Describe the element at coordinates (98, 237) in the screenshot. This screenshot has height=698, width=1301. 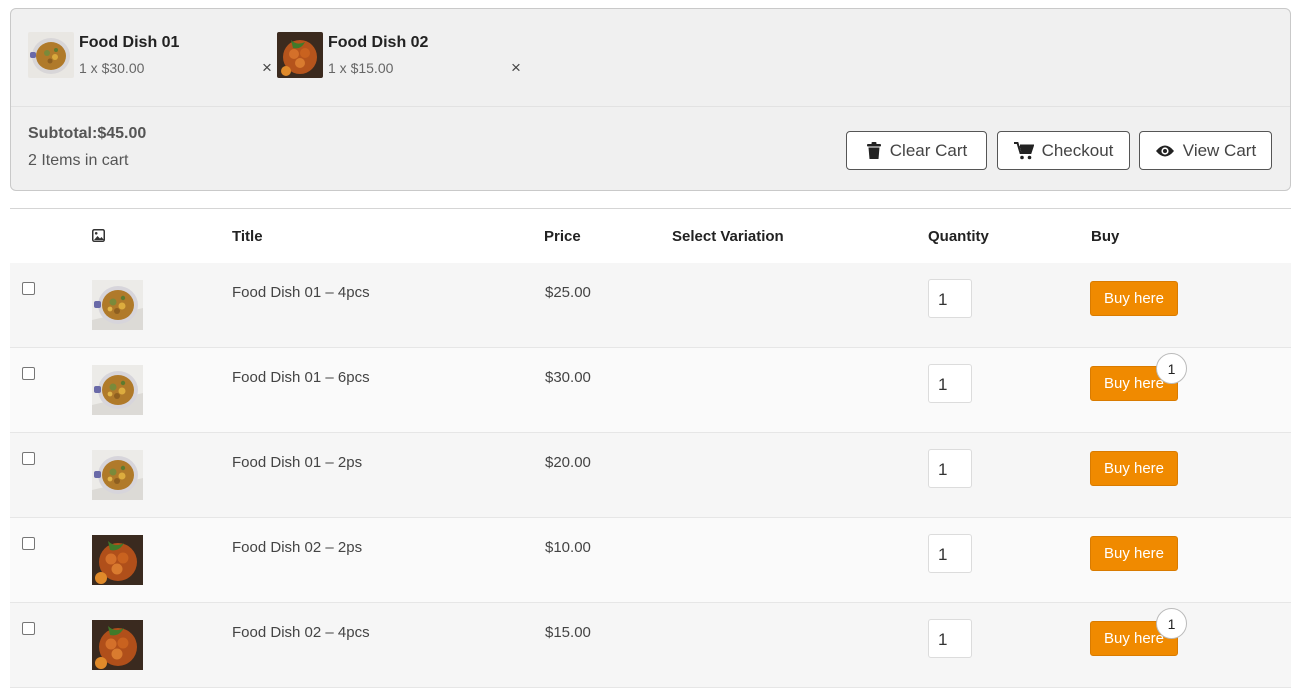
I see `image-icon` at that location.